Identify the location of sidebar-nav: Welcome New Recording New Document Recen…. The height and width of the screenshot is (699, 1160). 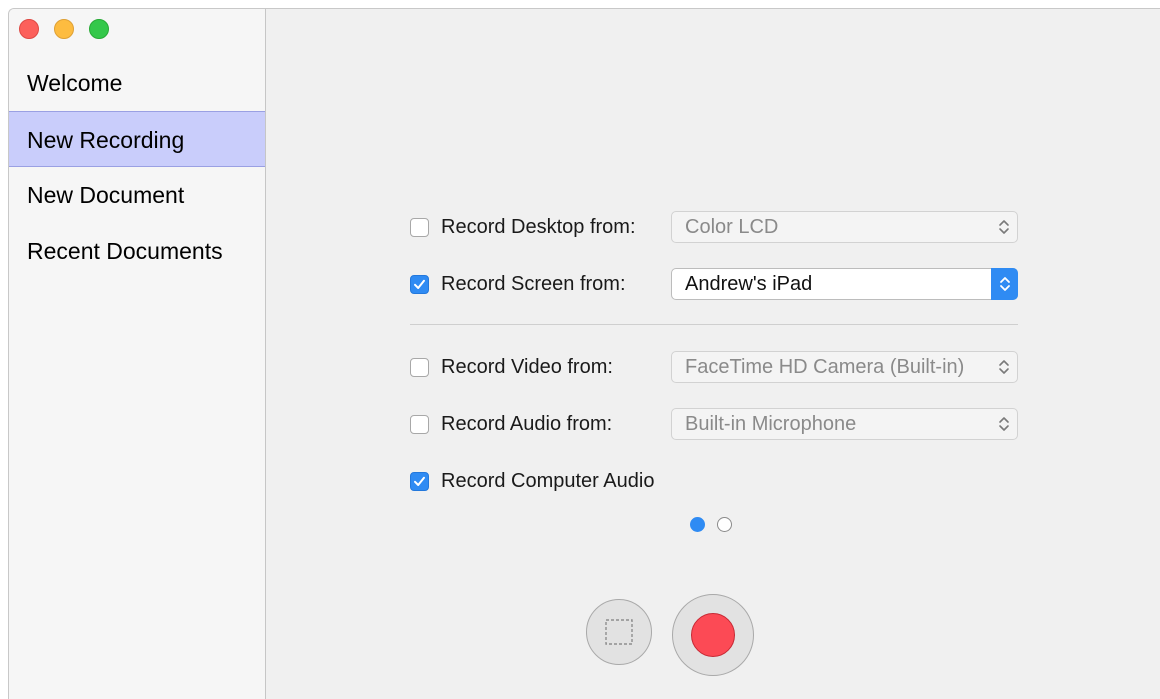
(137, 167).